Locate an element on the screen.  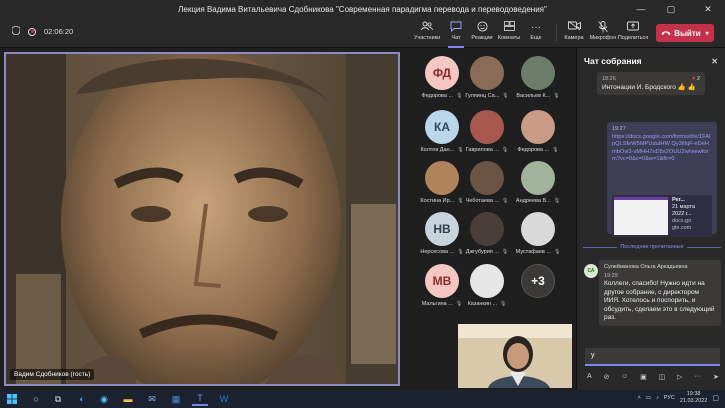
participant-name-row: Казанкин ... 🎙 is located at coordinates (487, 304).